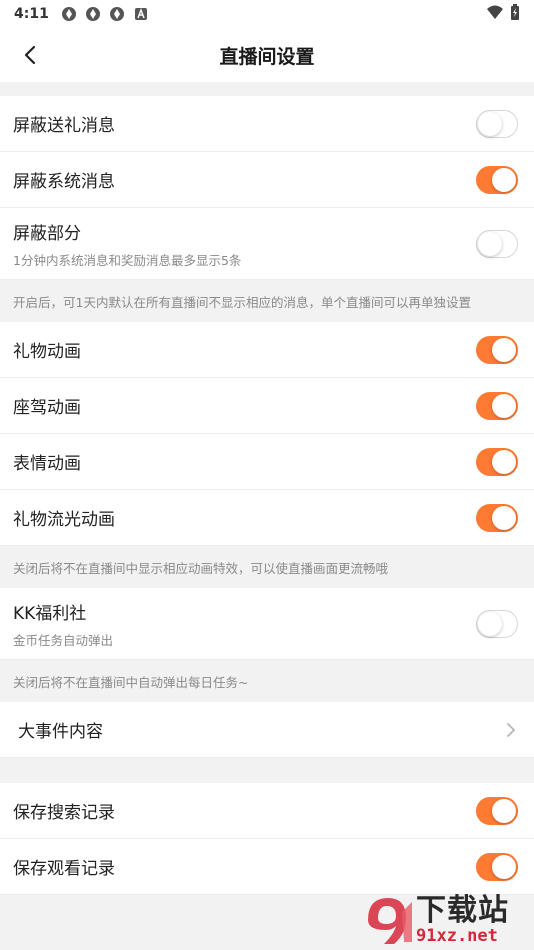  Describe the element at coordinates (495, 14) in the screenshot. I see `wifi-icon` at that location.